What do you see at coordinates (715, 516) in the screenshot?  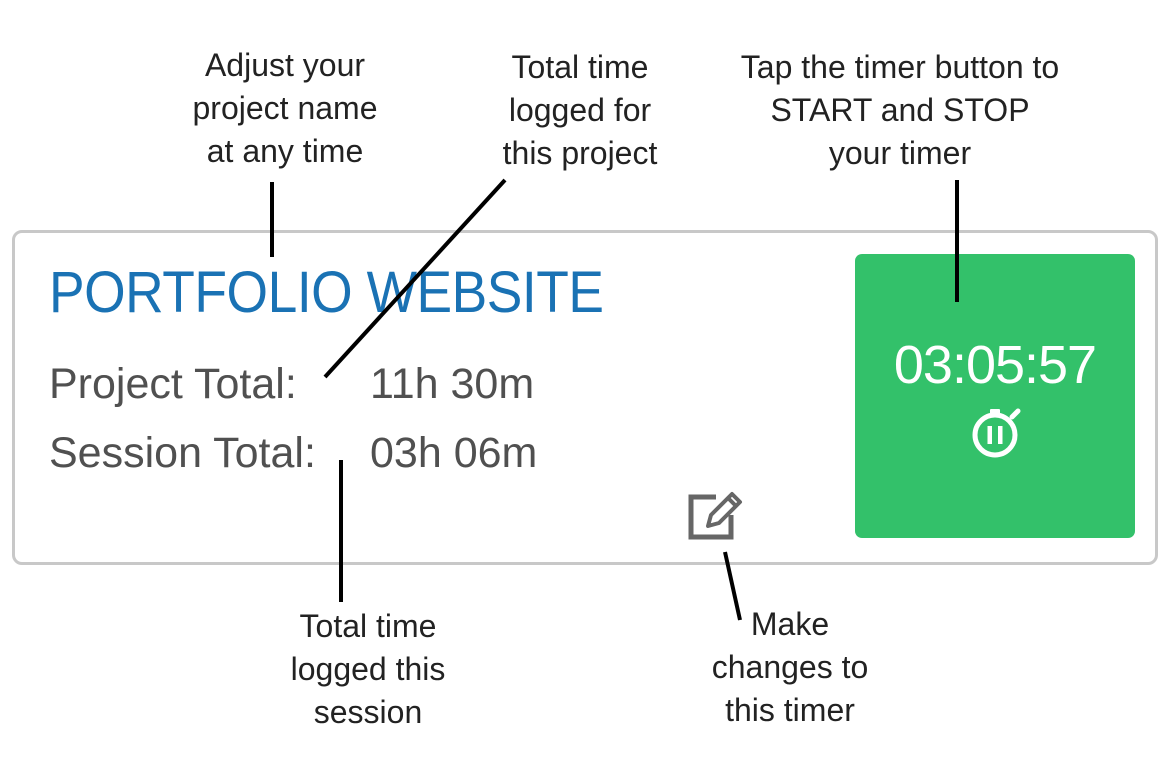 I see `edit-icon` at bounding box center [715, 516].